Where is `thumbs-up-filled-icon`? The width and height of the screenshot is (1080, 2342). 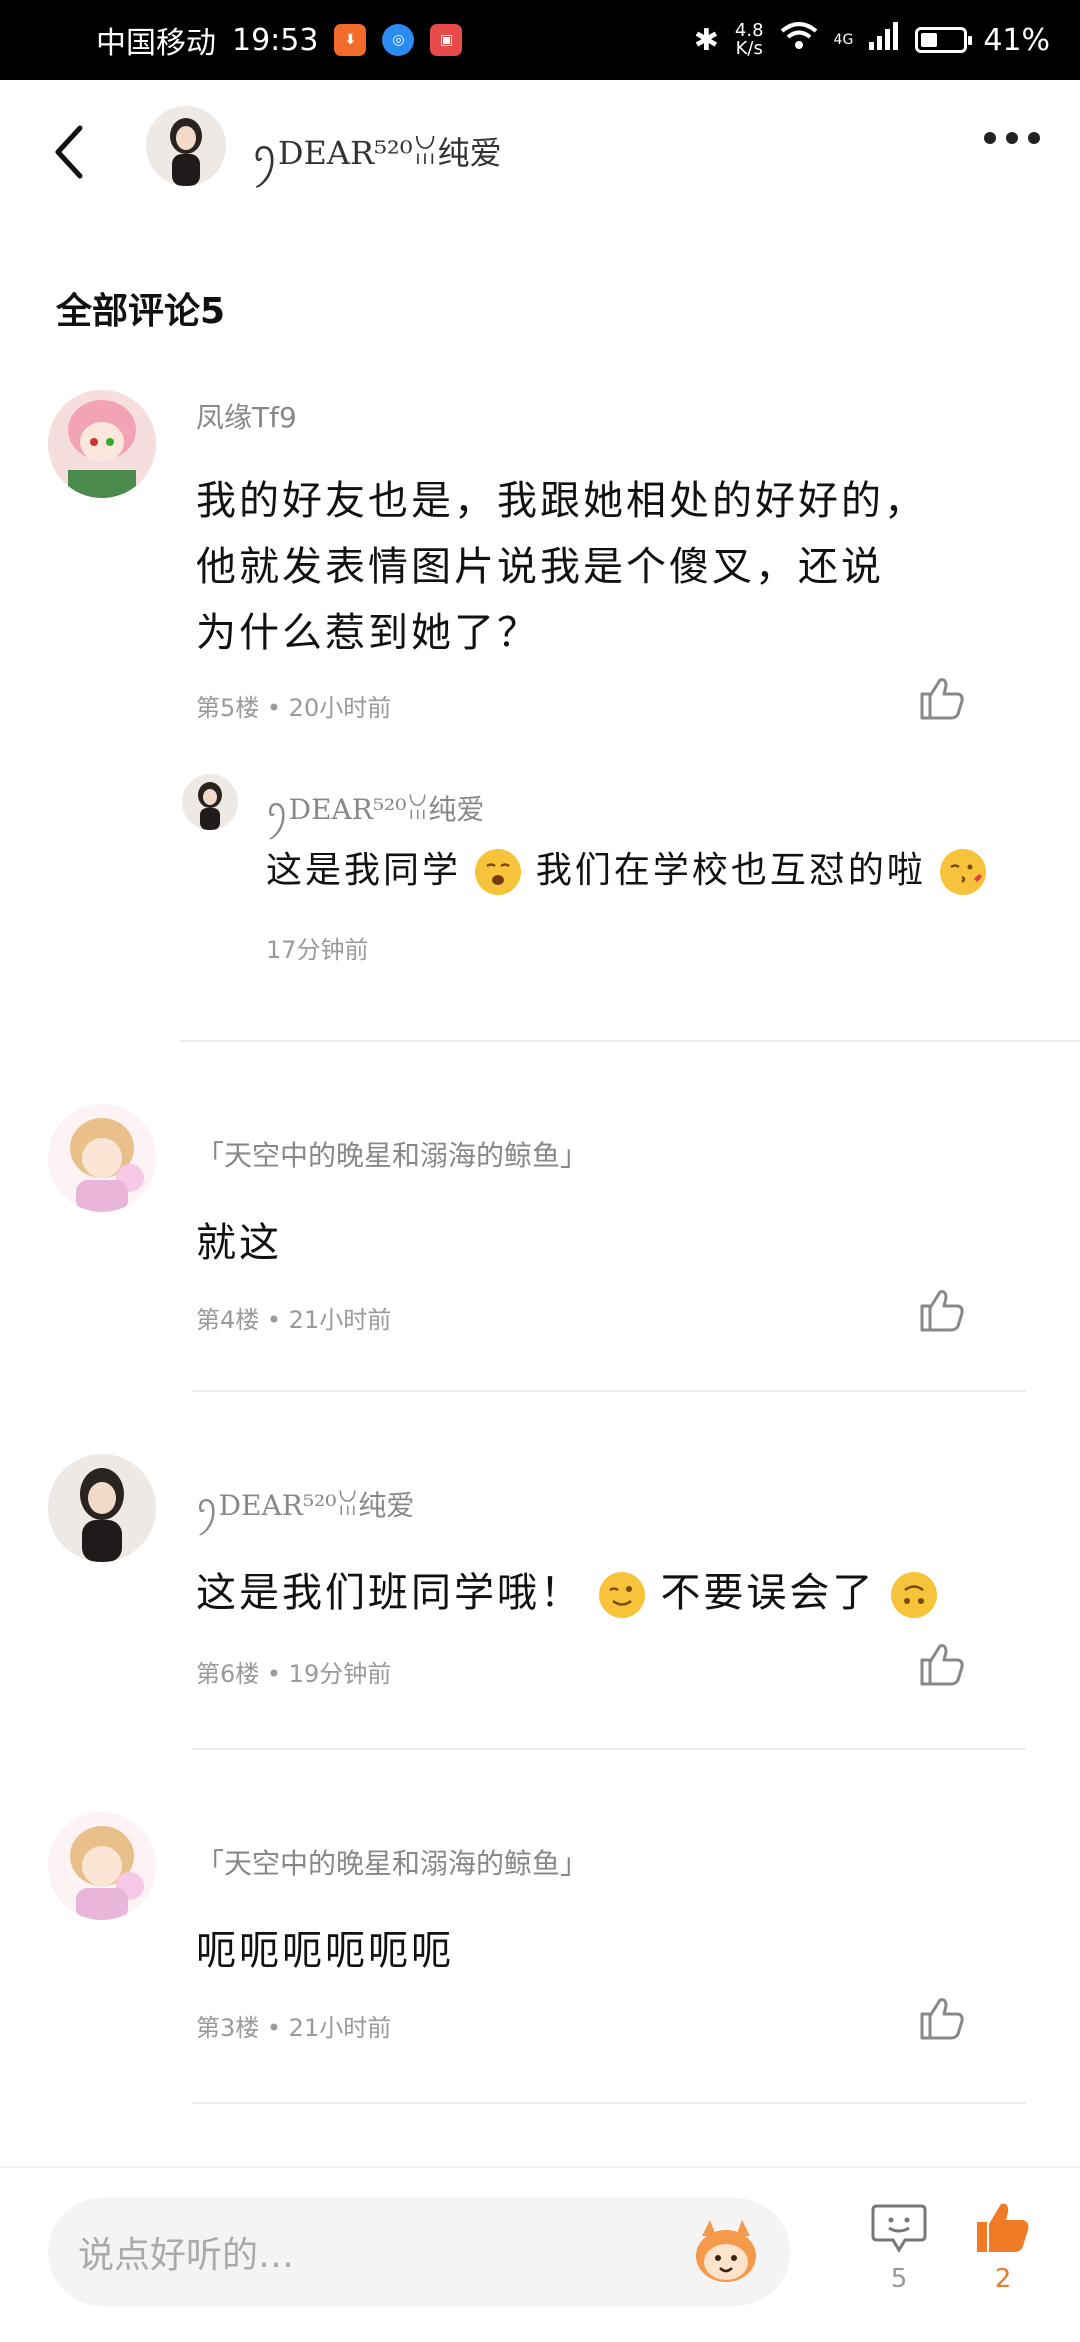 thumbs-up-filled-icon is located at coordinates (1003, 2227).